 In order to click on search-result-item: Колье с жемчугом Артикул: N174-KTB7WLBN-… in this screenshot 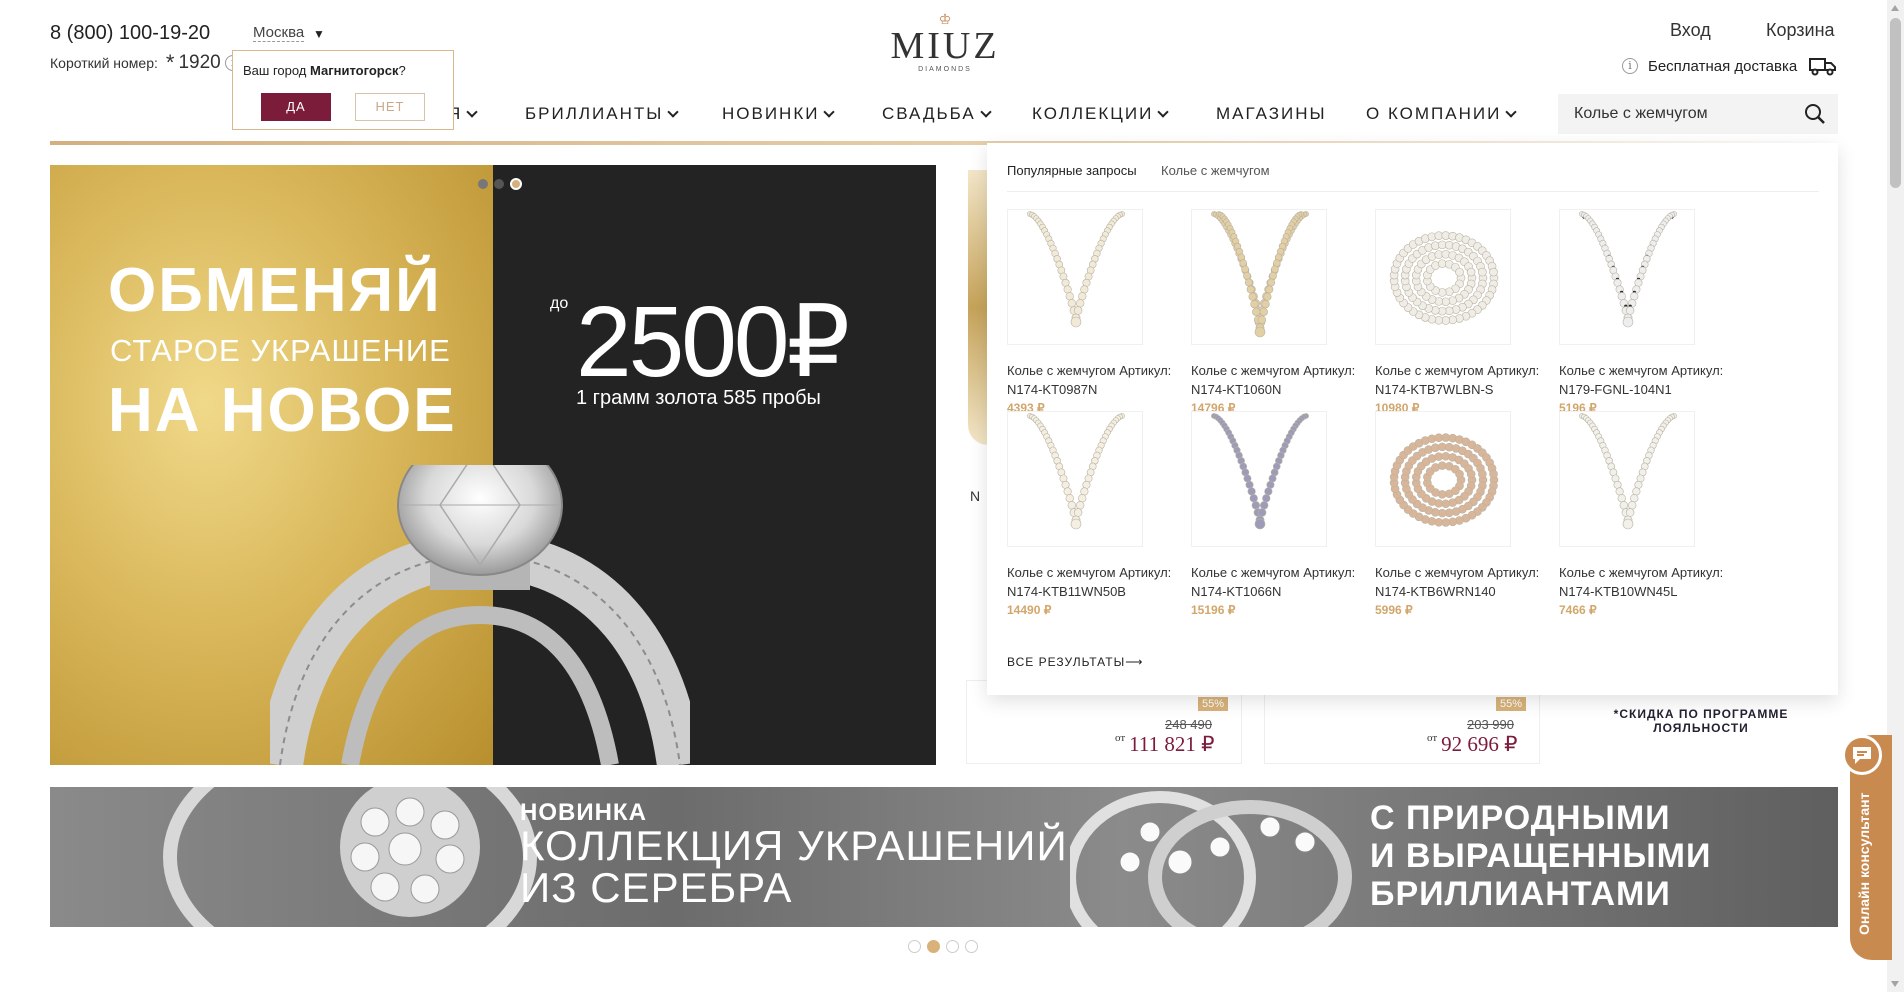, I will do `click(1470, 312)`.